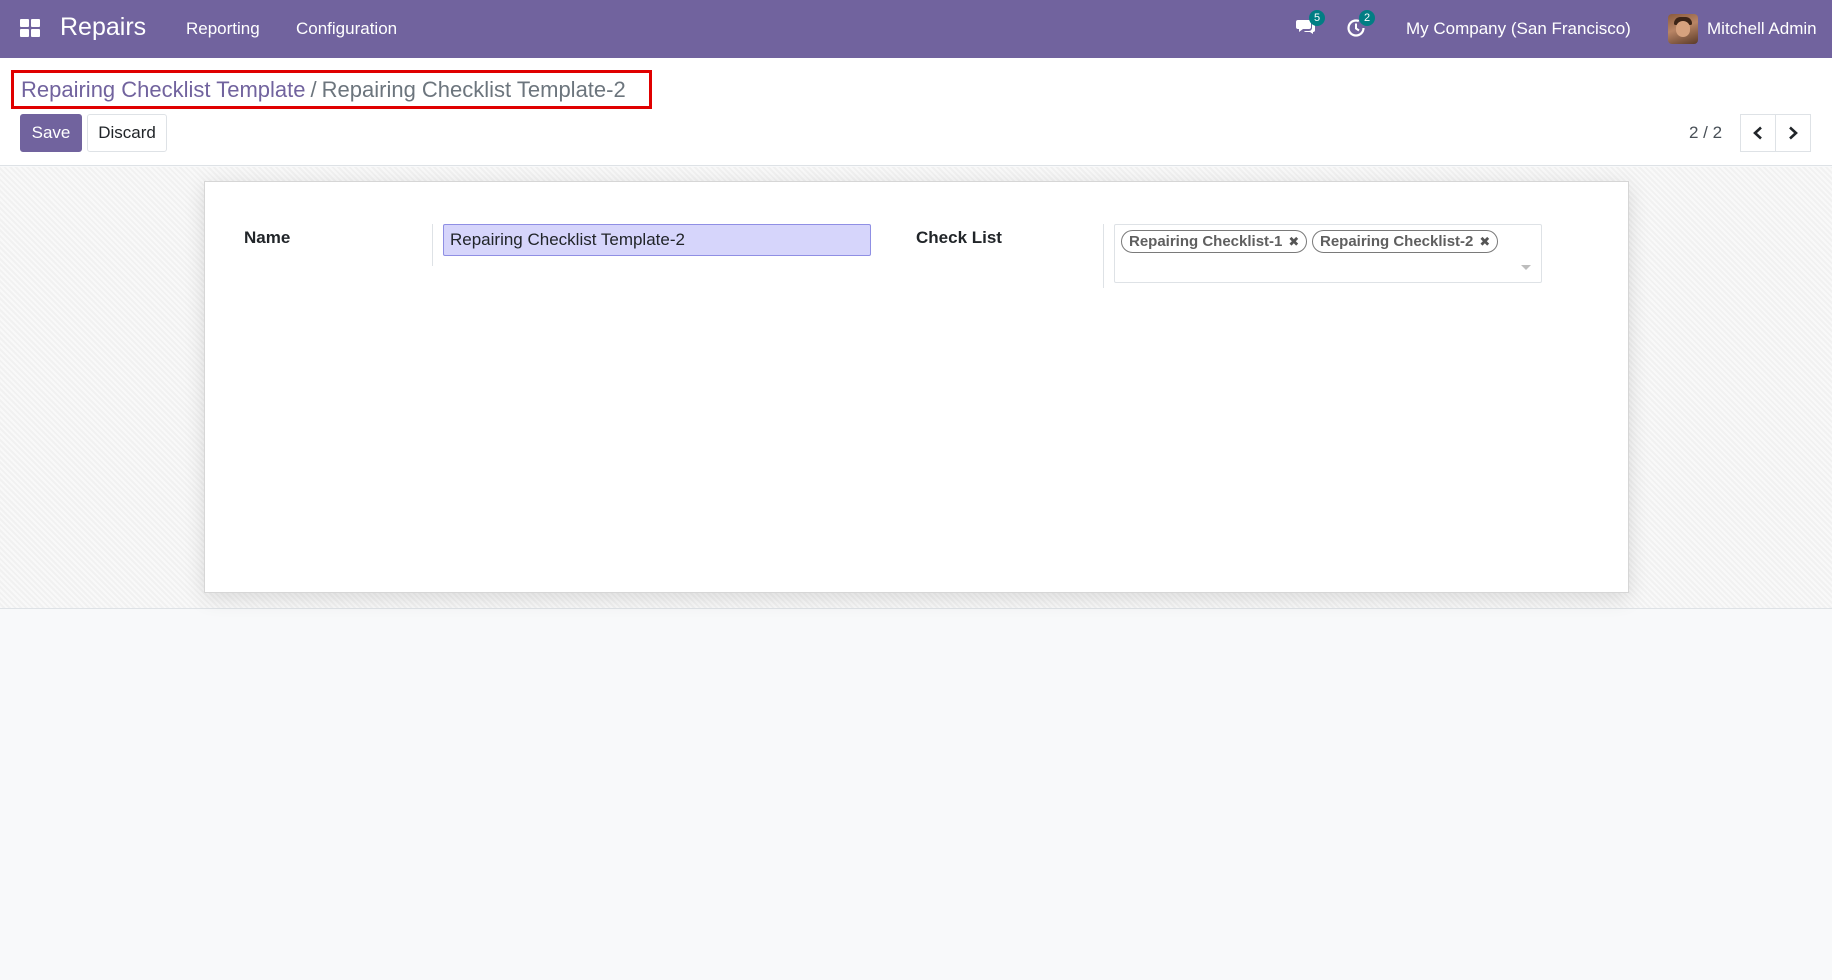 The height and width of the screenshot is (980, 1832). Describe the element at coordinates (1762, 29) in the screenshot. I see `user-menu: Mitchell Admin` at that location.